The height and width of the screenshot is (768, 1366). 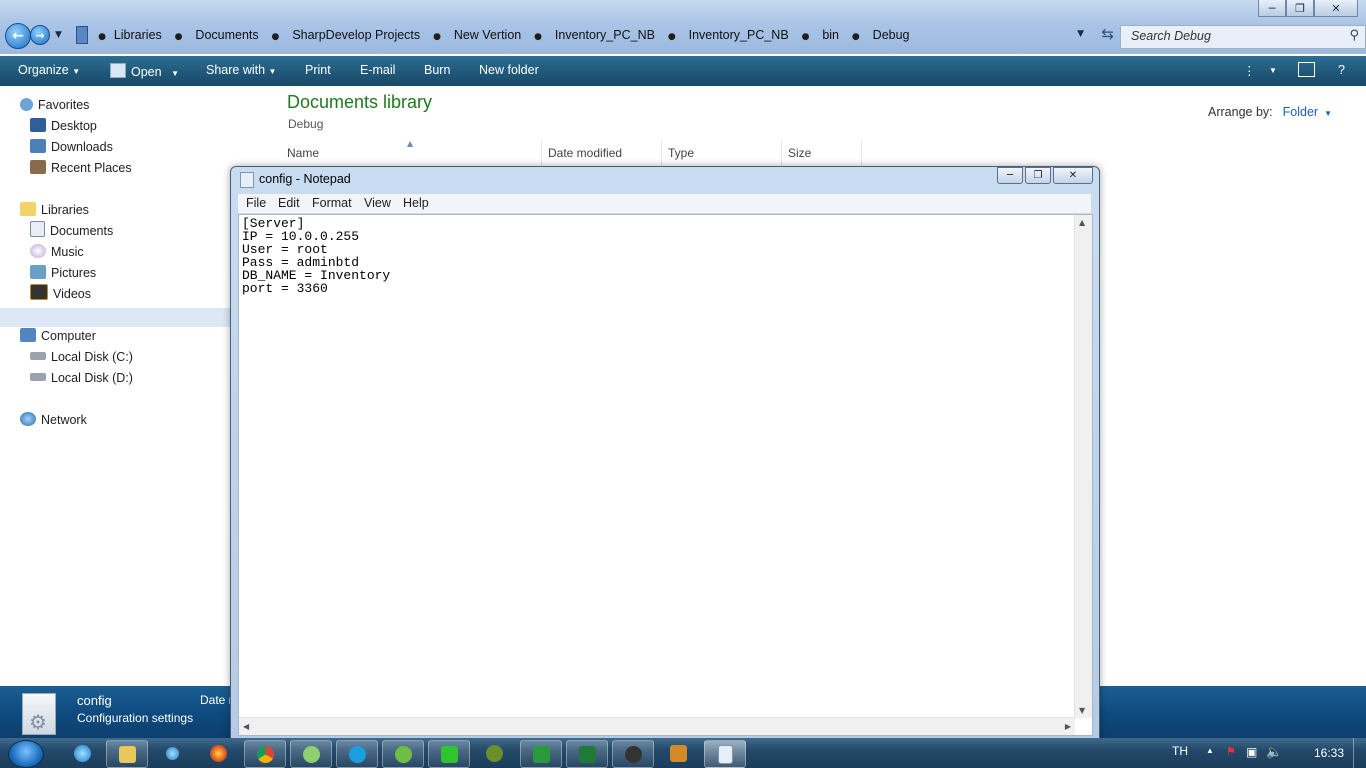 I want to click on nav-label: Local Disk (C:), so click(x=92, y=357).